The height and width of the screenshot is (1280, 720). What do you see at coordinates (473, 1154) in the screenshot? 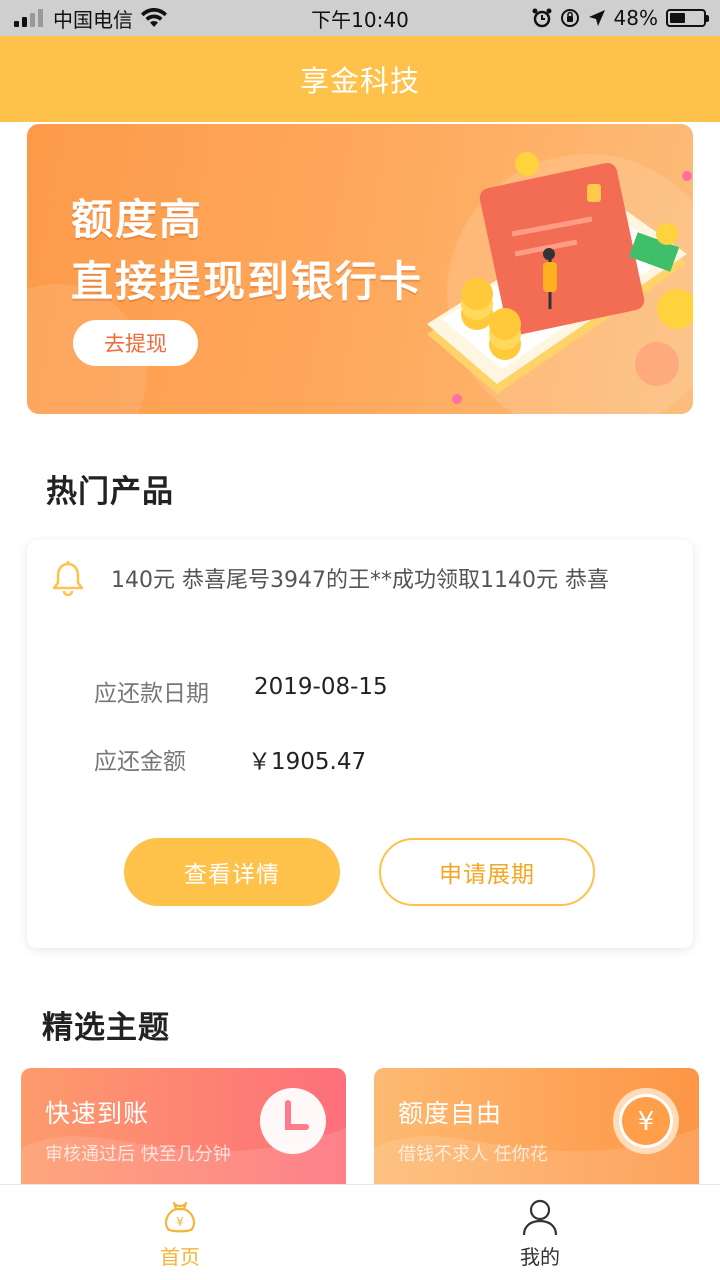
I see `topic-subtitle: 借钱不求人 任你花` at bounding box center [473, 1154].